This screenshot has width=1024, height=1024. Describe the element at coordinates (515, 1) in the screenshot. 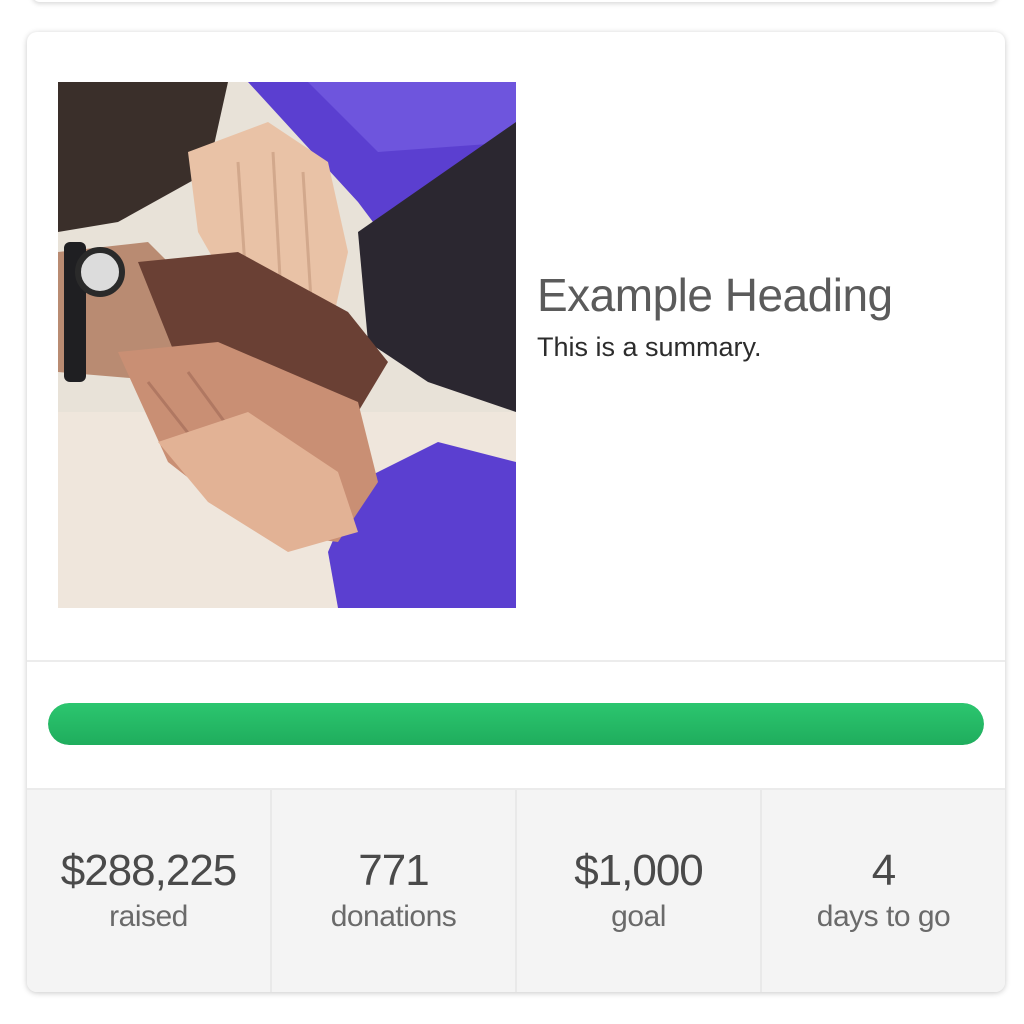

I see `previous-card-edge` at that location.